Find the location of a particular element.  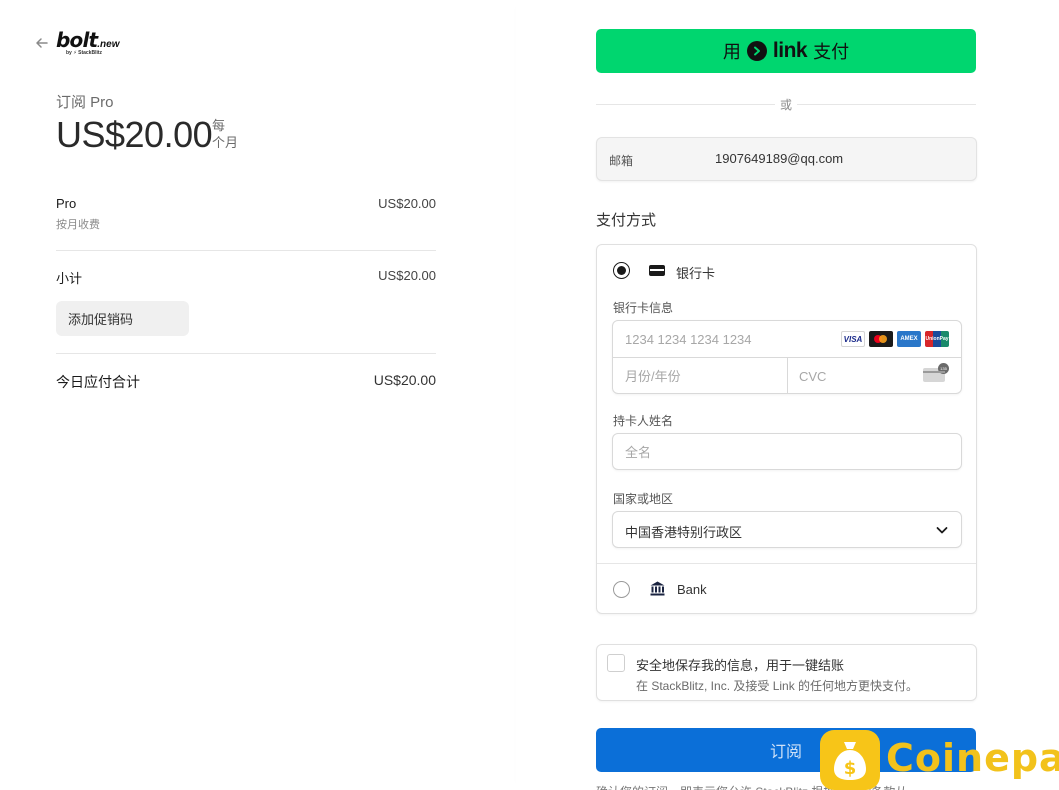

logo-byline: by ⚡ StackBlitz is located at coordinates (84, 53).